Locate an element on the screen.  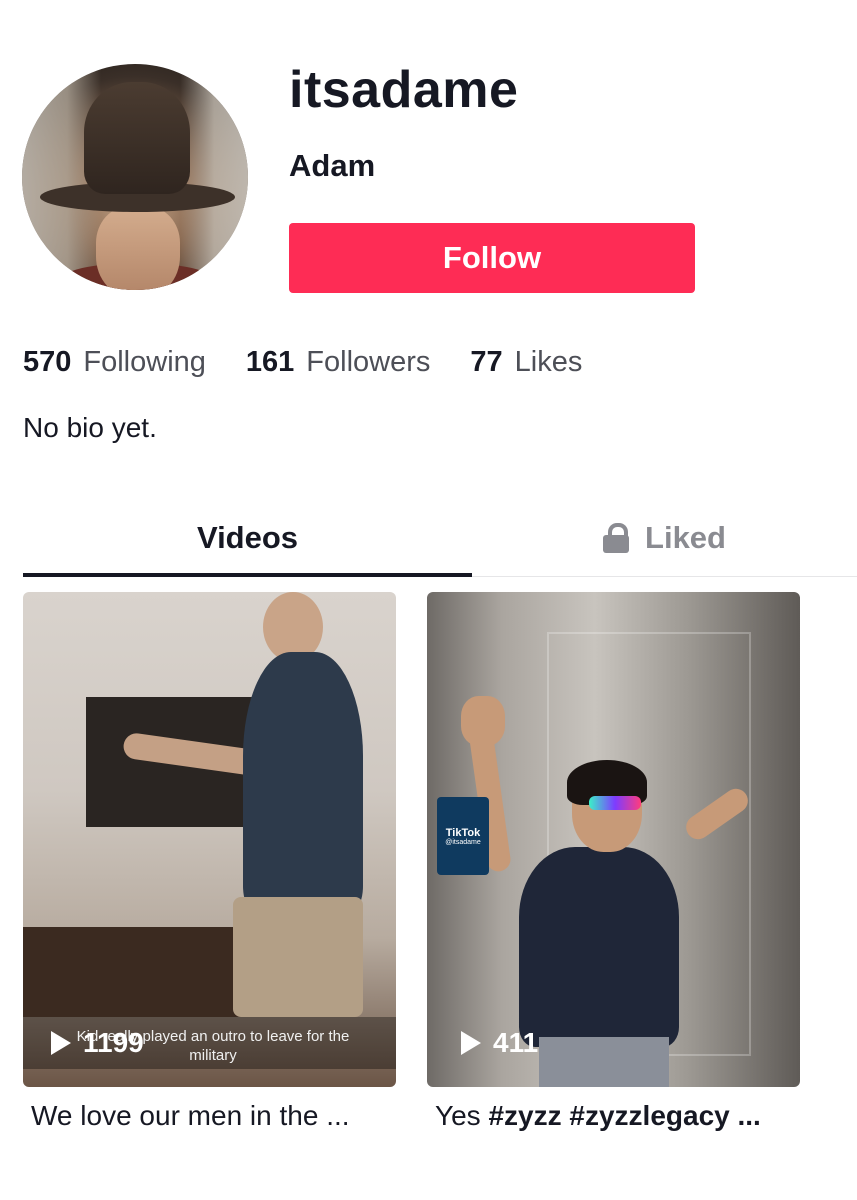
profile-avatar is located at coordinates (135, 177).